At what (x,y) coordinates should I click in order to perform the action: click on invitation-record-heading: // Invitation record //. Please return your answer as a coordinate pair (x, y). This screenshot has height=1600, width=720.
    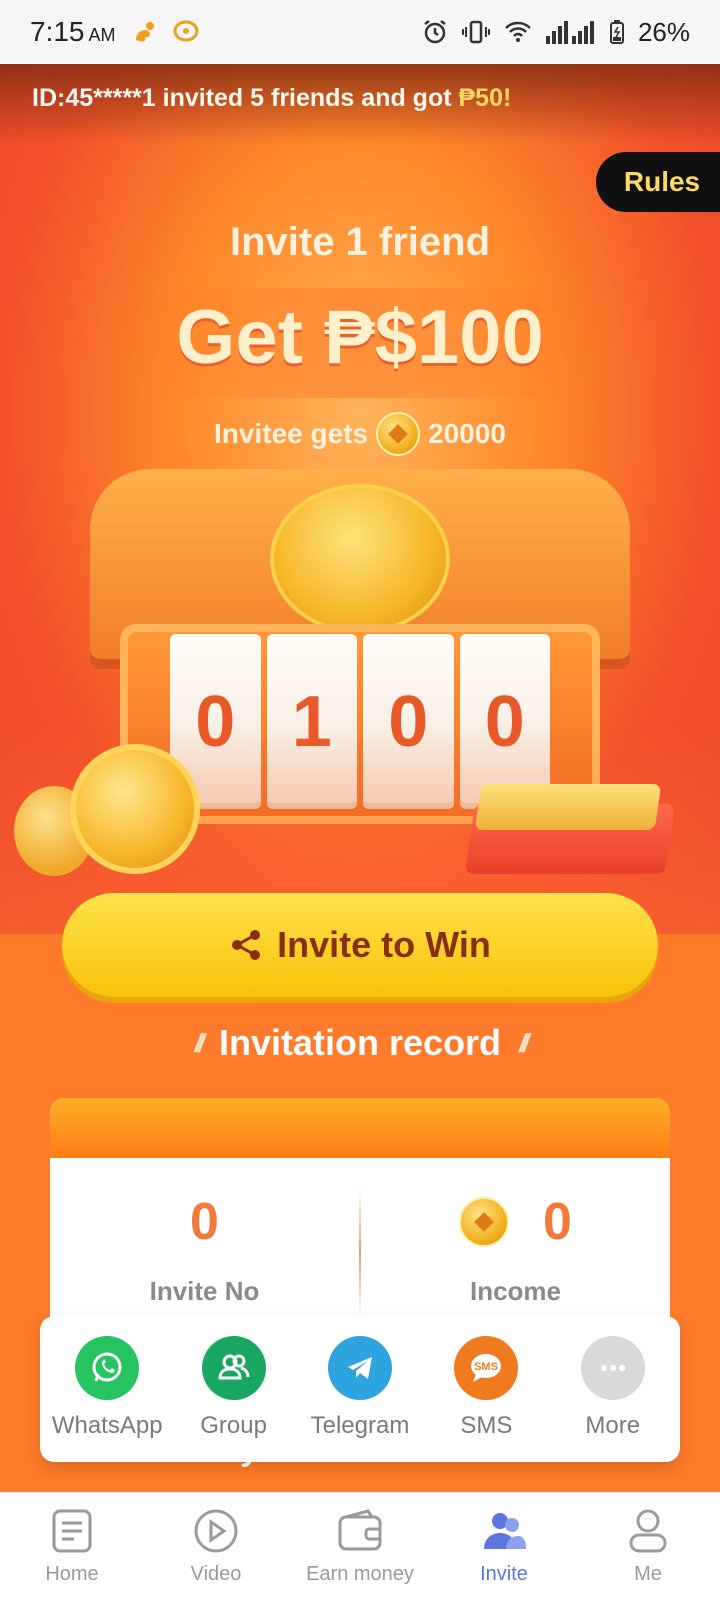
    Looking at the image, I should click on (360, 1043).